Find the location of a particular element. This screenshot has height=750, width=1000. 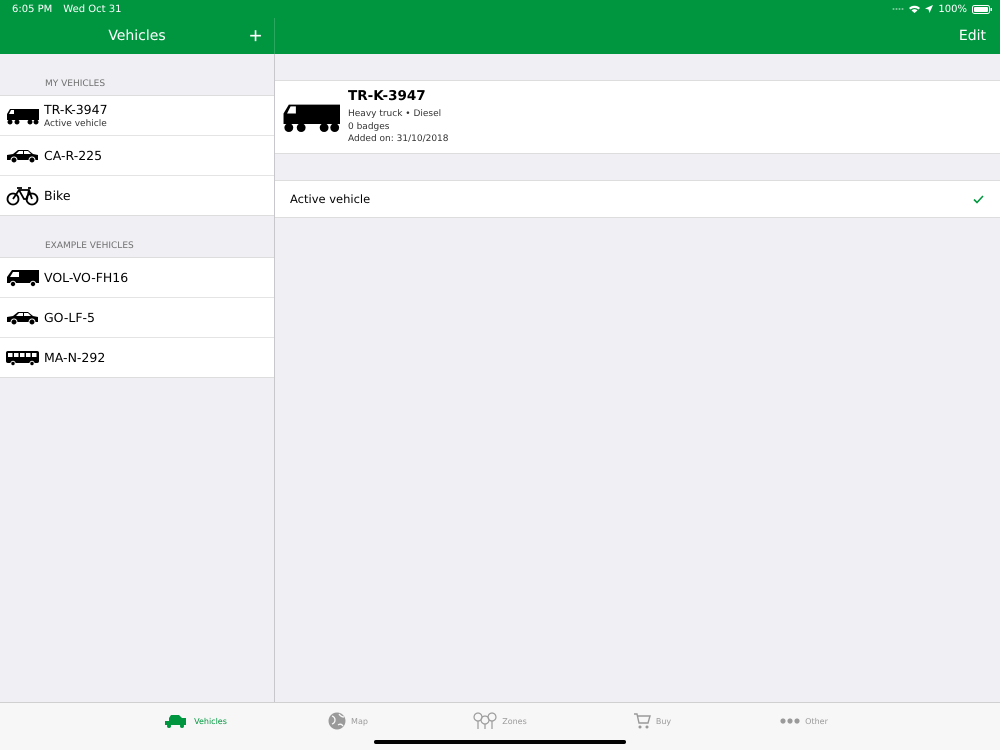

vehicle-detail-line: Heavy truck • Diesel is located at coordinates (395, 114).